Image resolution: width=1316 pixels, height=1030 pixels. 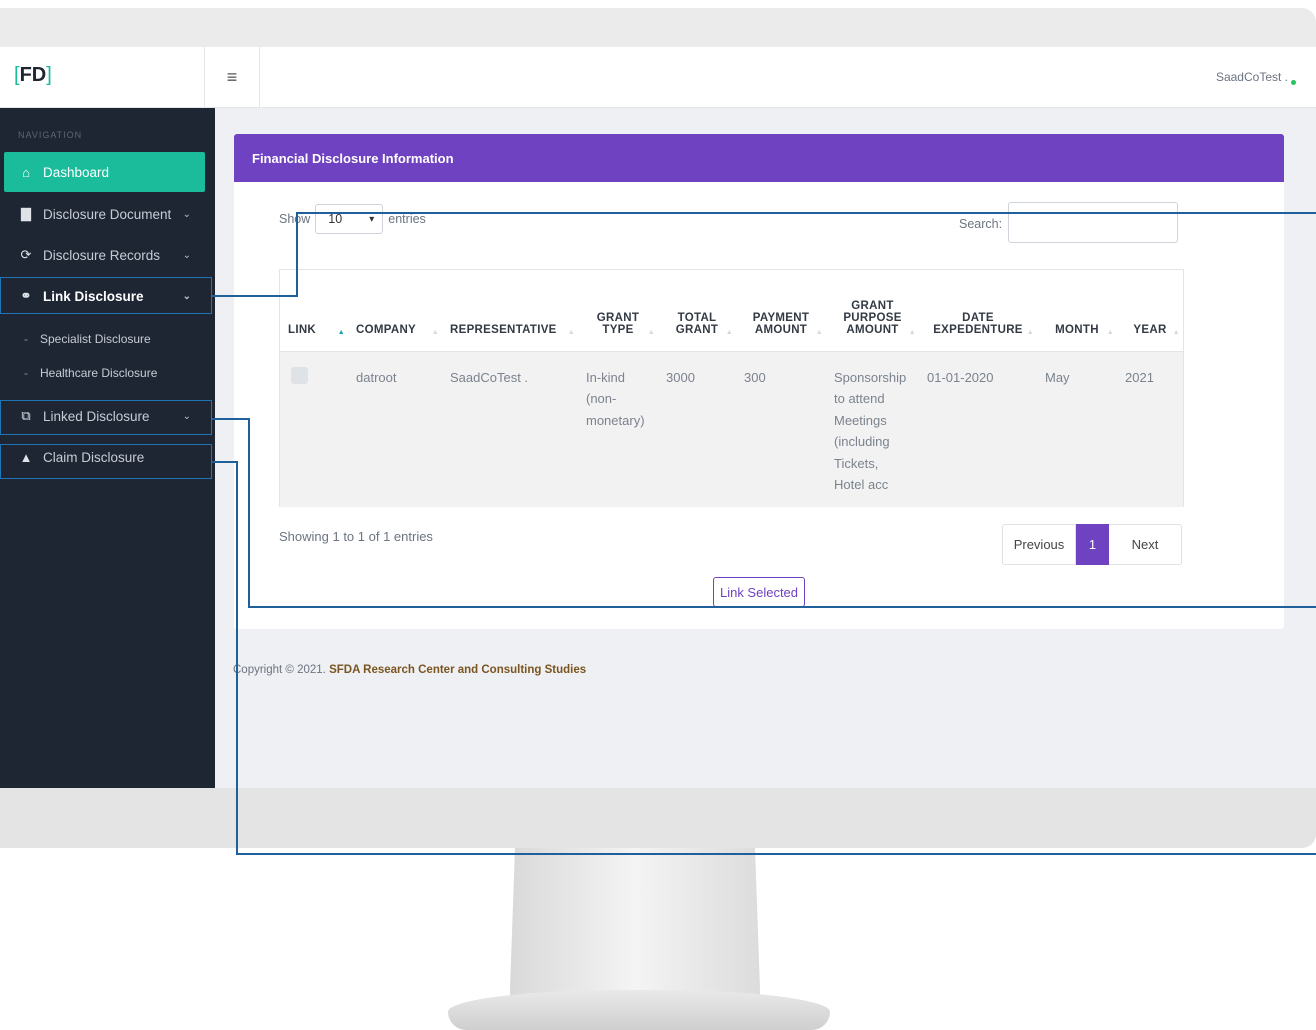 I want to click on sidebar-item-claim-disclosure: ▲ Claim Disclosure, so click(x=104, y=457).